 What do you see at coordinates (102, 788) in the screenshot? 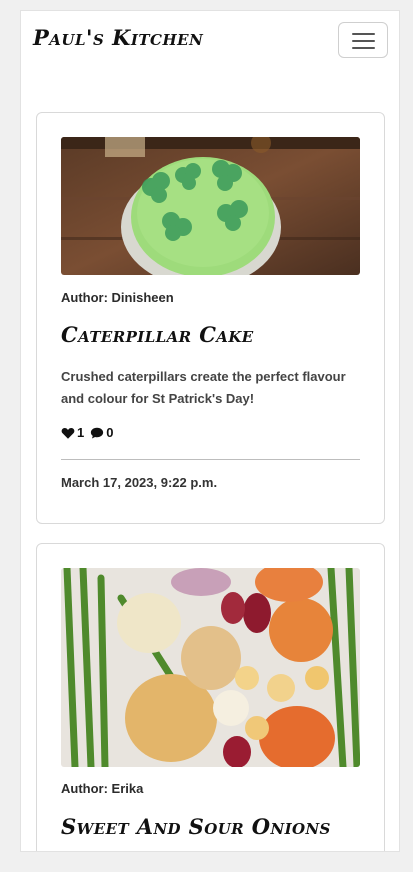
I see `post-author: Author: Erika` at bounding box center [102, 788].